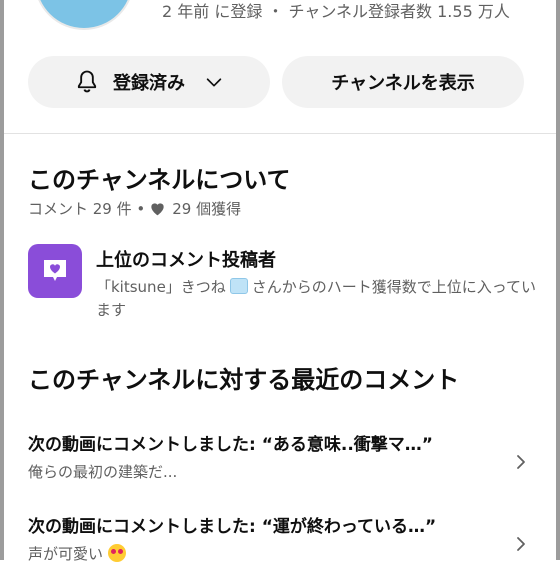 This screenshot has width=560, height=572. What do you see at coordinates (186, 260) in the screenshot?
I see `top-commenter-title: 上位のコメント投稿者` at bounding box center [186, 260].